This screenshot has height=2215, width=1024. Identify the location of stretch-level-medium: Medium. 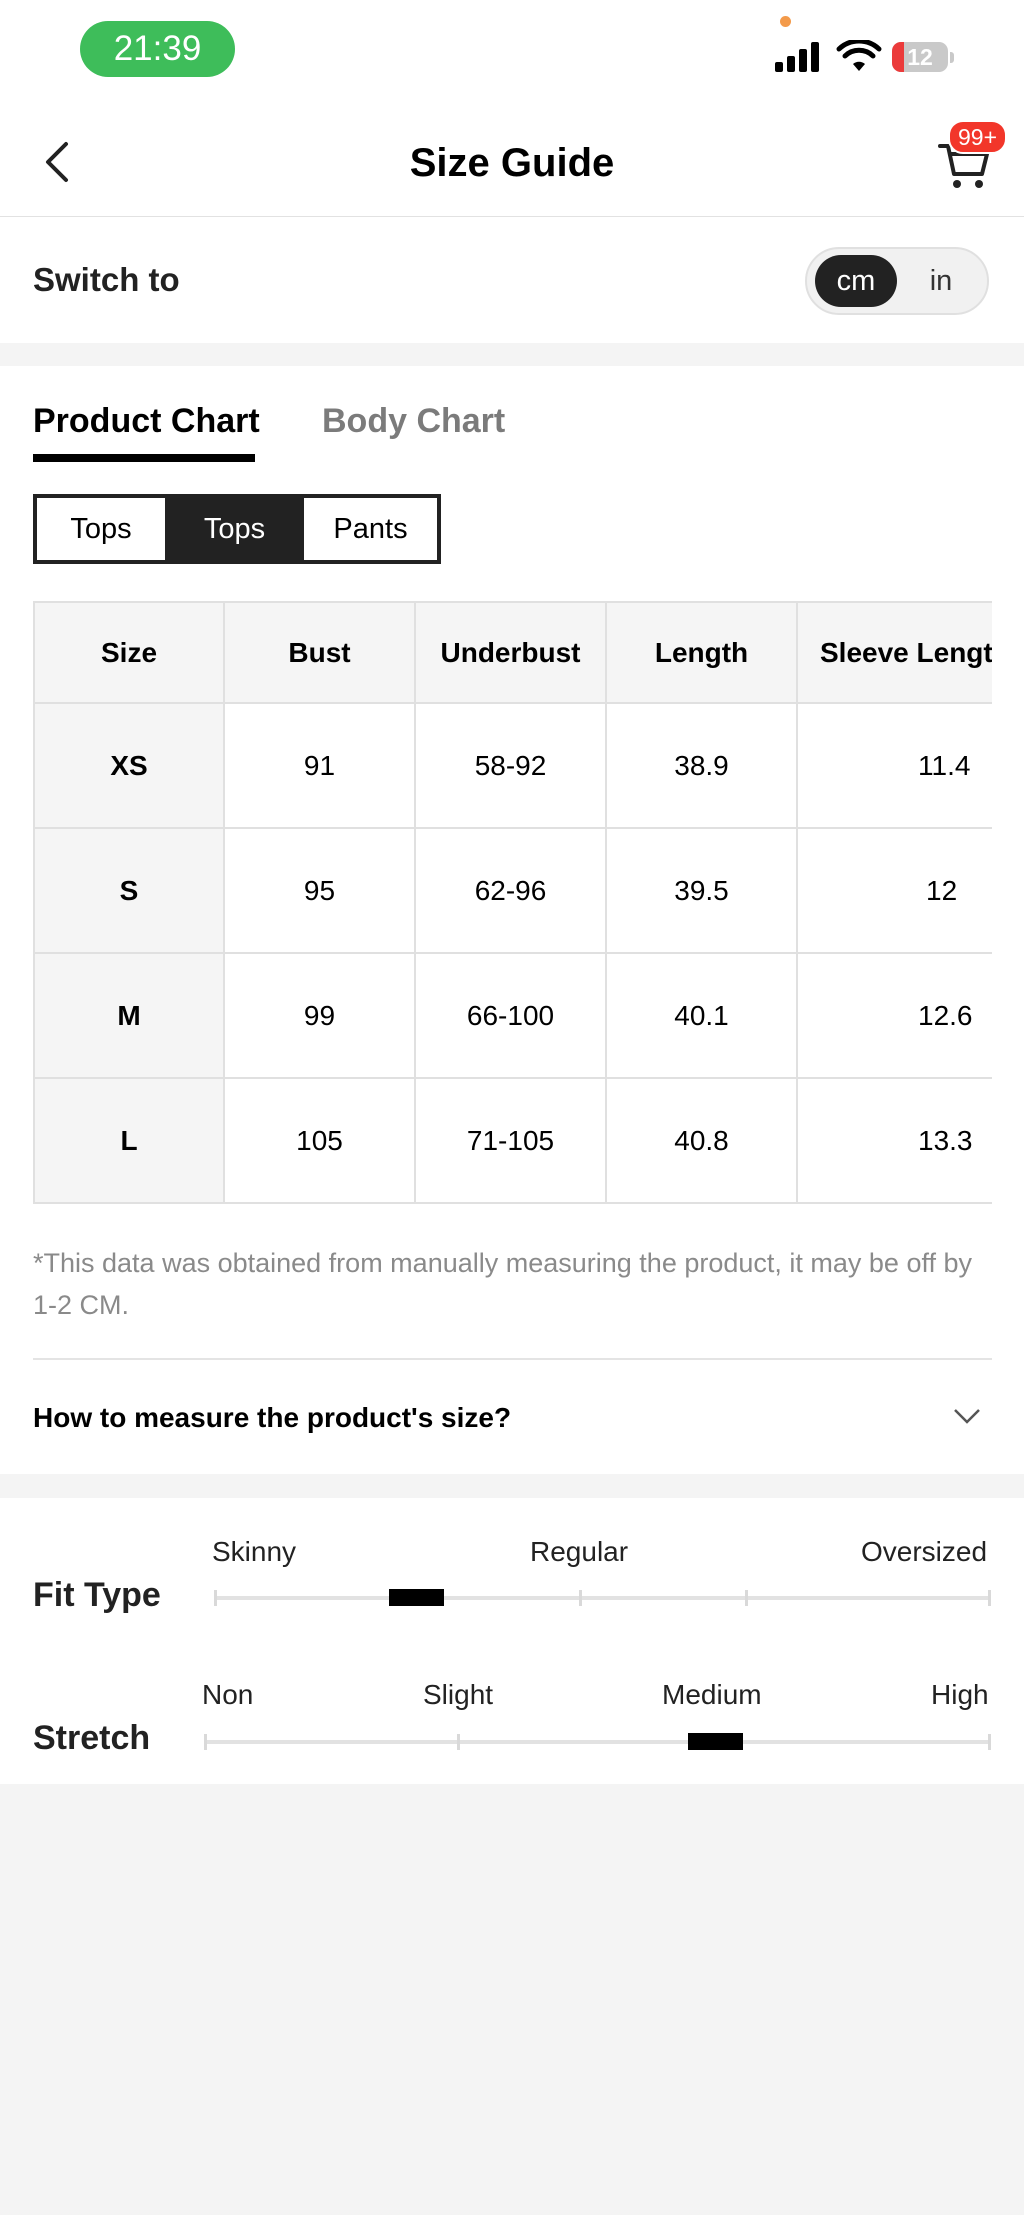
(712, 1694).